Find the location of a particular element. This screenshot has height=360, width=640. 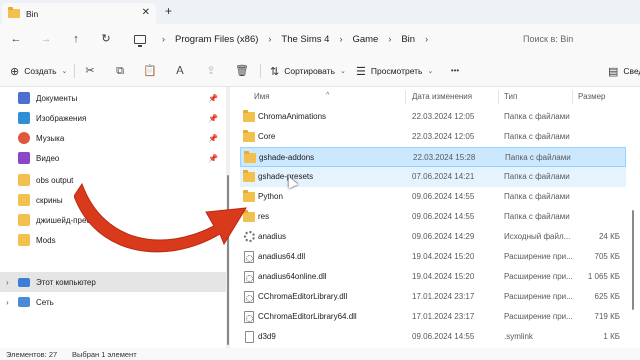

file-row: Python 09.06.2024 14:55 Папка с файлами is located at coordinates (433, 197).